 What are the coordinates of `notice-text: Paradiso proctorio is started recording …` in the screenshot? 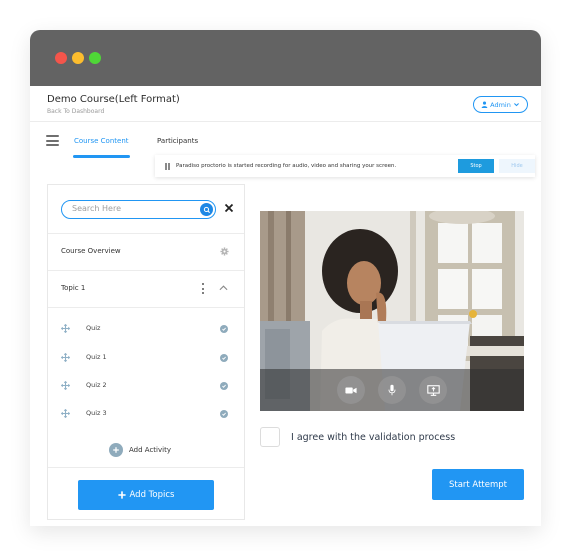 It's located at (286, 166).